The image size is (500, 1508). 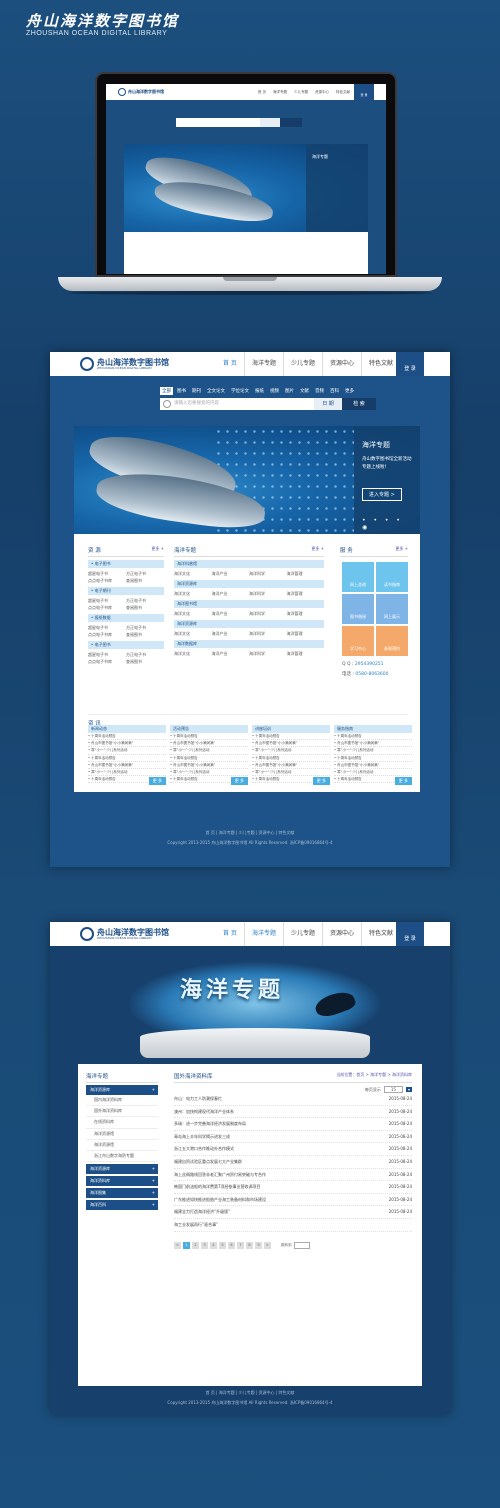 I want to click on ocean-group-label: 海洋资源库, so click(x=249, y=624).